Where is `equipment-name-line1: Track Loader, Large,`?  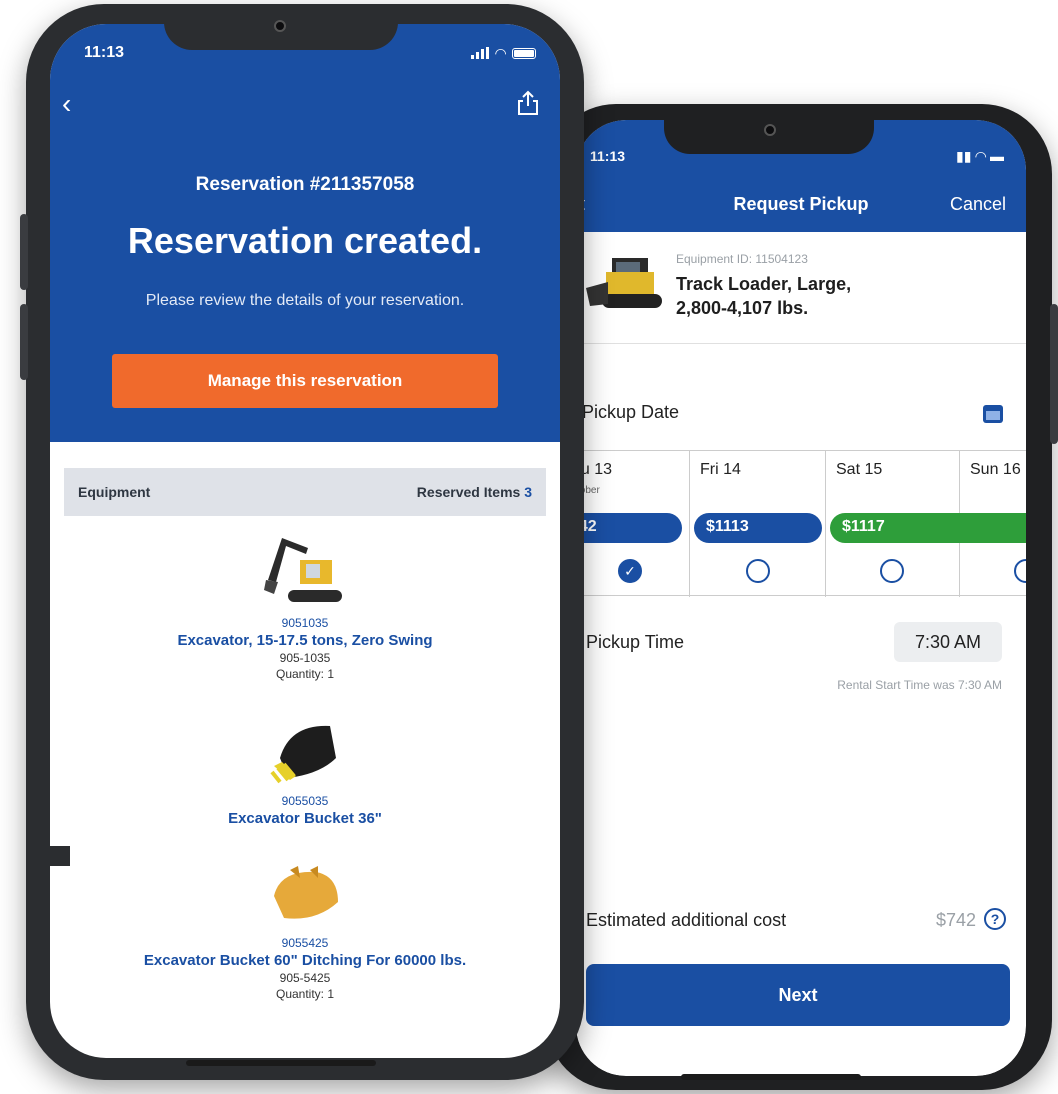 equipment-name-line1: Track Loader, Large, is located at coordinates (764, 284).